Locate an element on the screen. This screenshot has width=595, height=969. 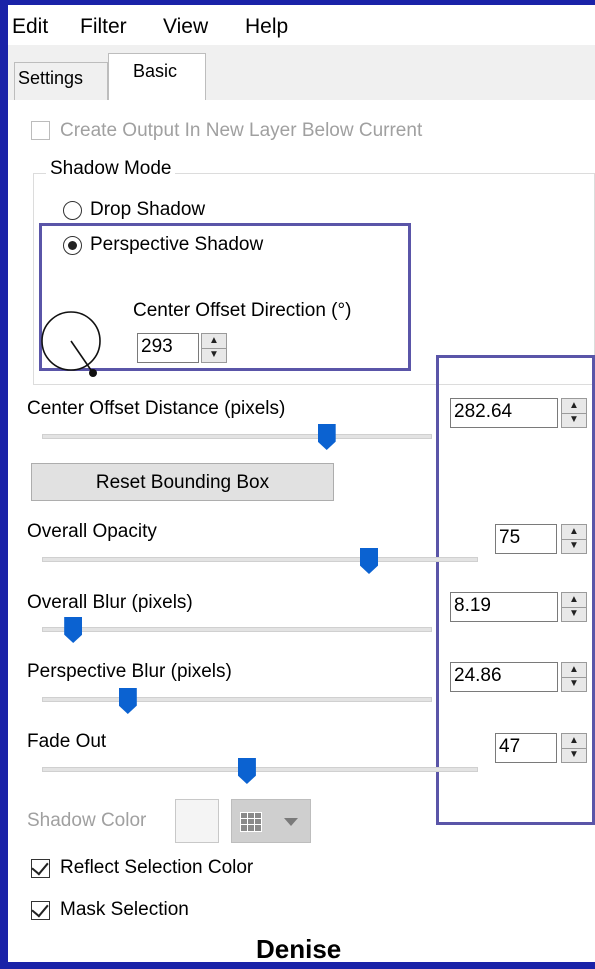
shadow-color-swatch is located at coordinates (197, 821).